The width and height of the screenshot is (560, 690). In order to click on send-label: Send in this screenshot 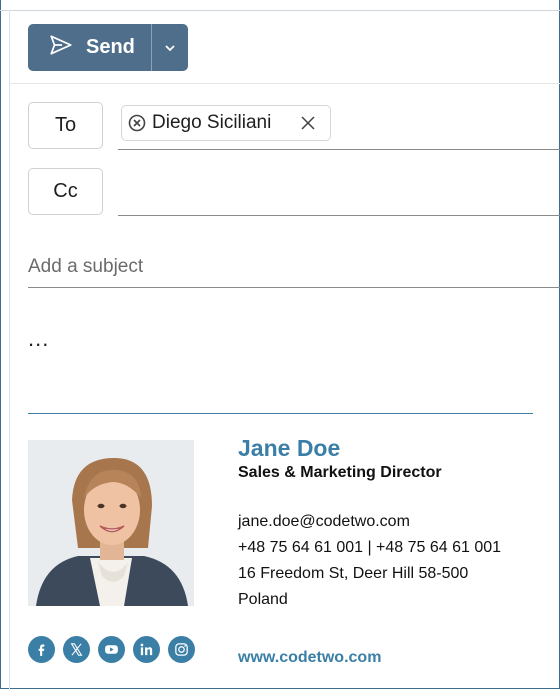, I will do `click(110, 47)`.